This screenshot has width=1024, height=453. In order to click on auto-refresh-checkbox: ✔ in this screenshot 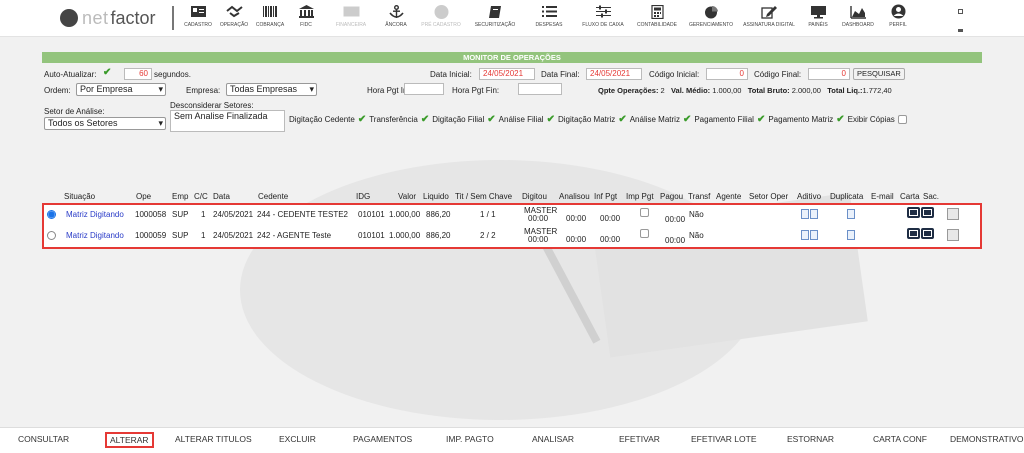, I will do `click(107, 72)`.